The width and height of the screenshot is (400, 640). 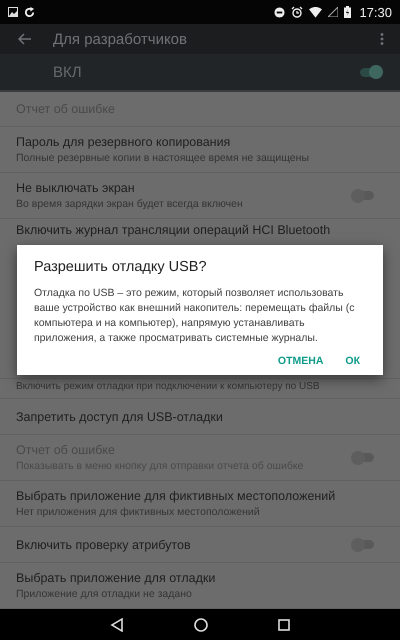 I want to click on dialog-title: Разрешить отладку USB?, so click(x=121, y=267).